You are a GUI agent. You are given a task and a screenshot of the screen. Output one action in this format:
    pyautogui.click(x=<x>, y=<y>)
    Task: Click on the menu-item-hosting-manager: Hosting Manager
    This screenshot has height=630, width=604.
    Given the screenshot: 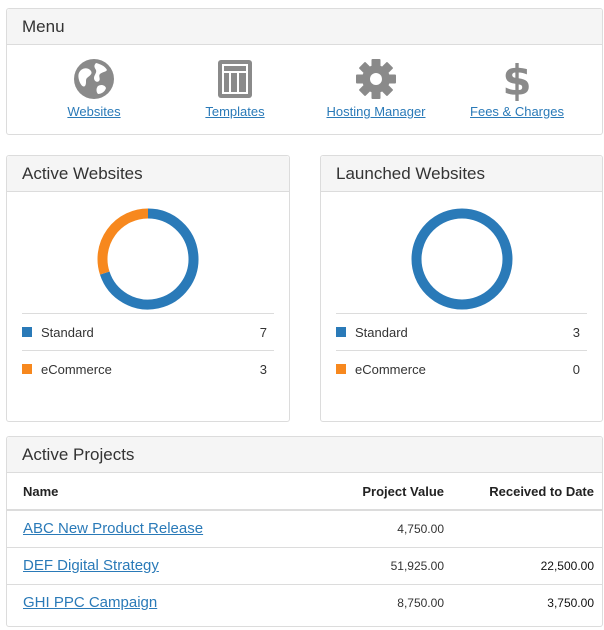 What is the action you would take?
    pyautogui.click(x=376, y=88)
    